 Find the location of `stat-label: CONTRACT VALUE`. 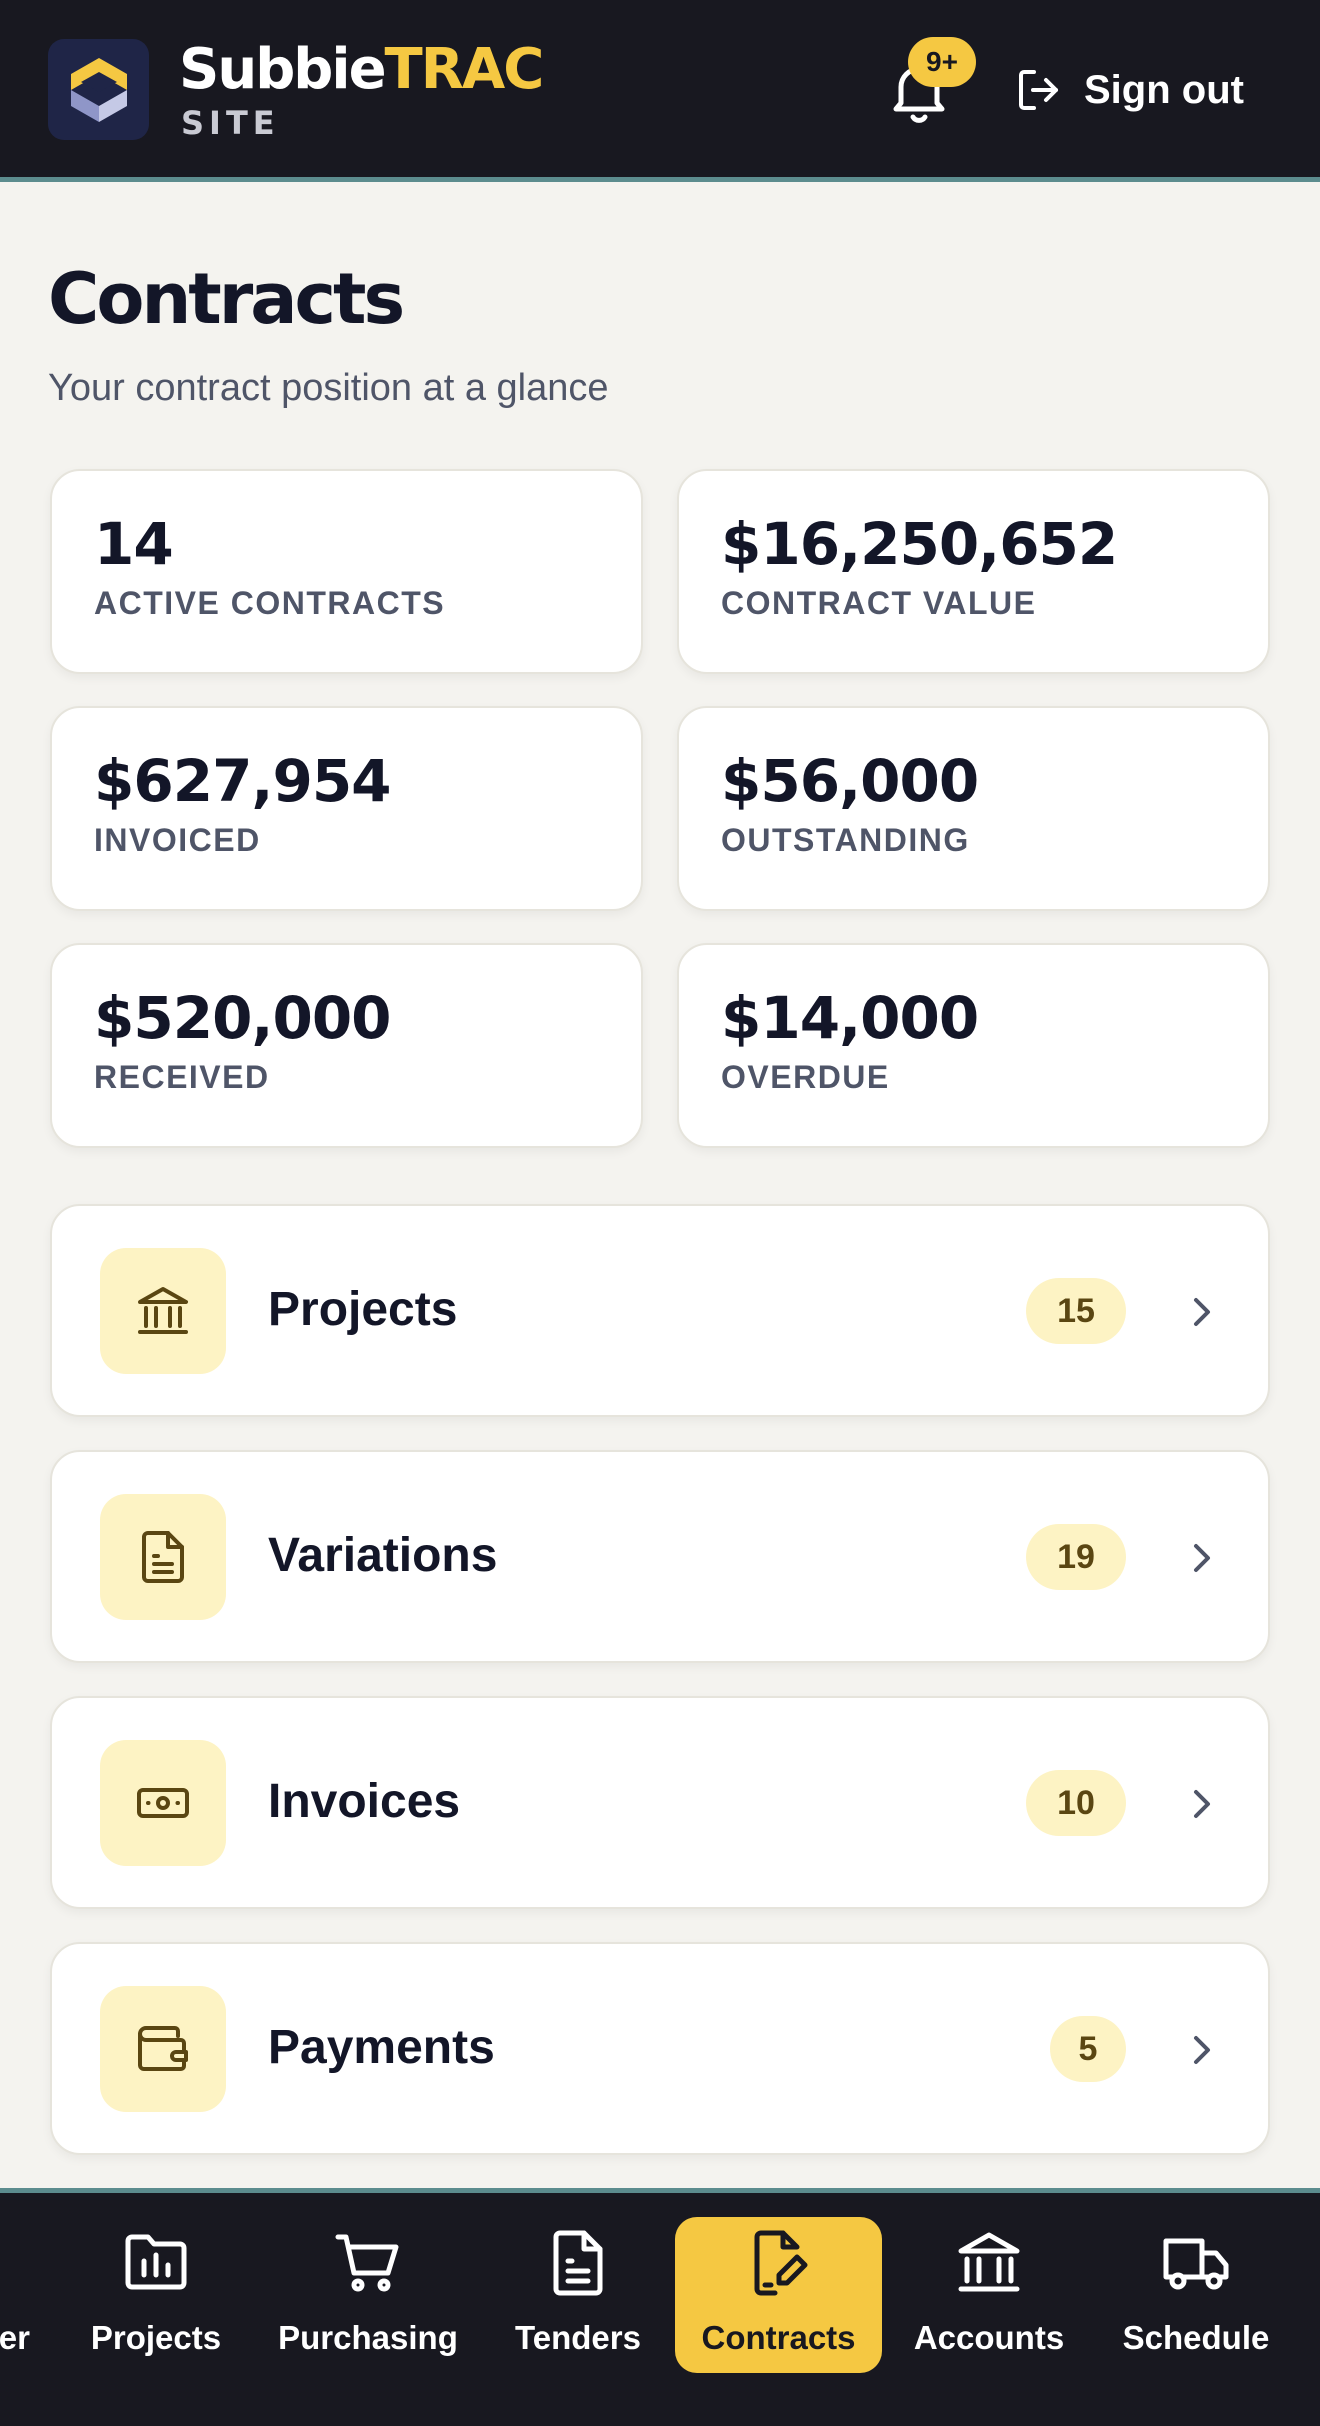

stat-label: CONTRACT VALUE is located at coordinates (879, 603).